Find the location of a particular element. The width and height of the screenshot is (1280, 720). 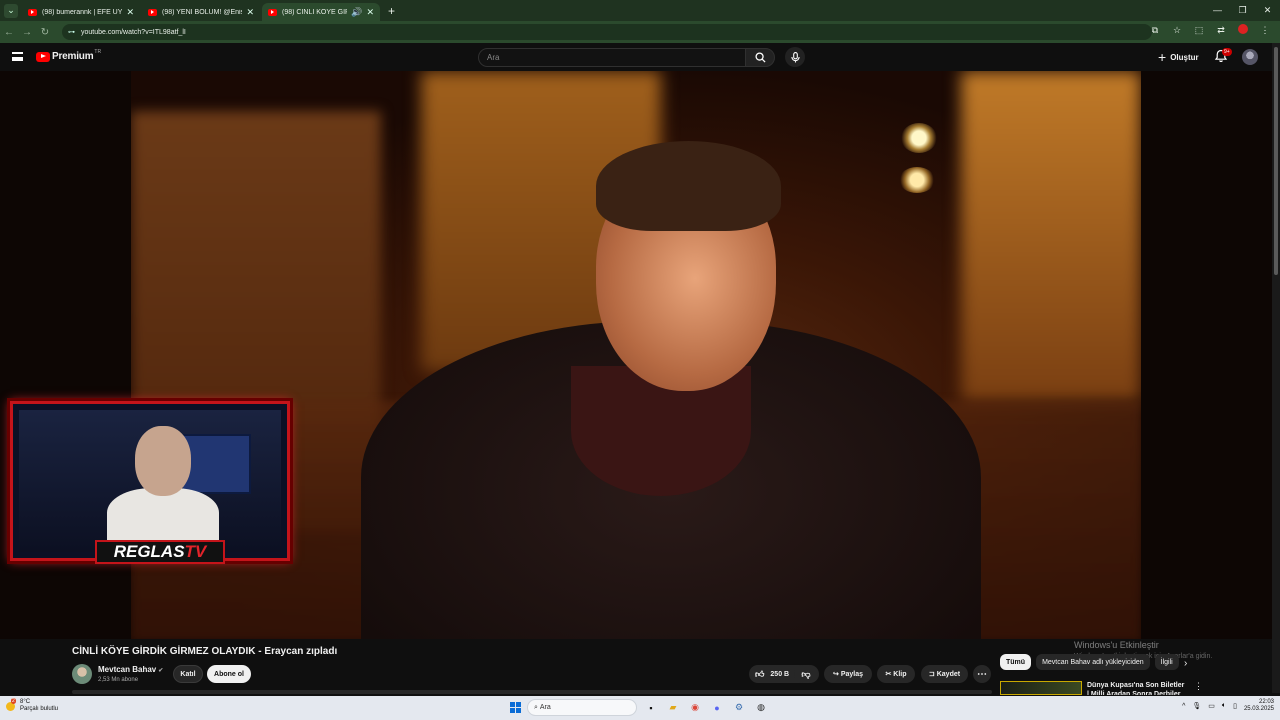

clock: 22:03 25.03.2025 is located at coordinates (1259, 706).